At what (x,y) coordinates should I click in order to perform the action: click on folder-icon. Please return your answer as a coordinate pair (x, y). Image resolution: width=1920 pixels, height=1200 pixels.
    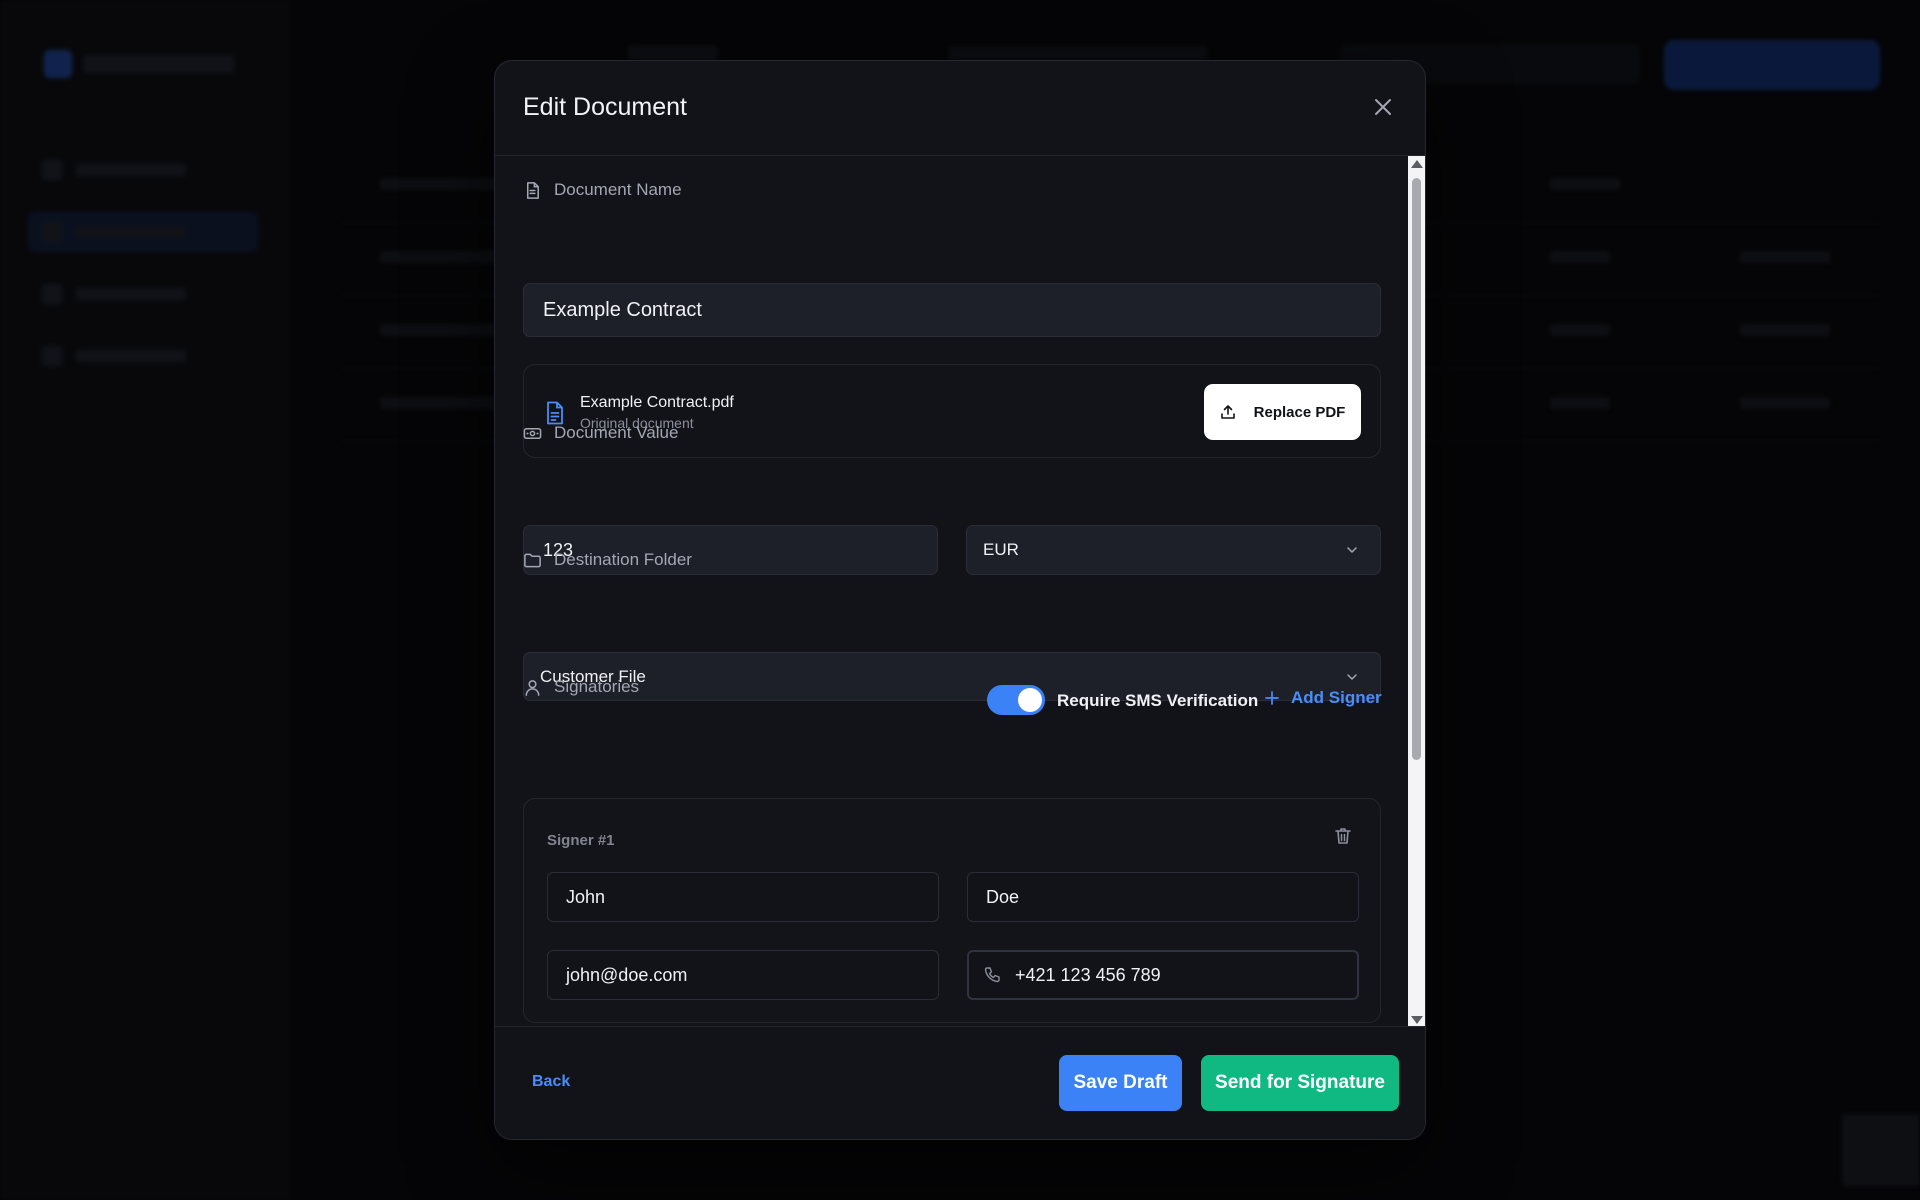
    Looking at the image, I should click on (532, 560).